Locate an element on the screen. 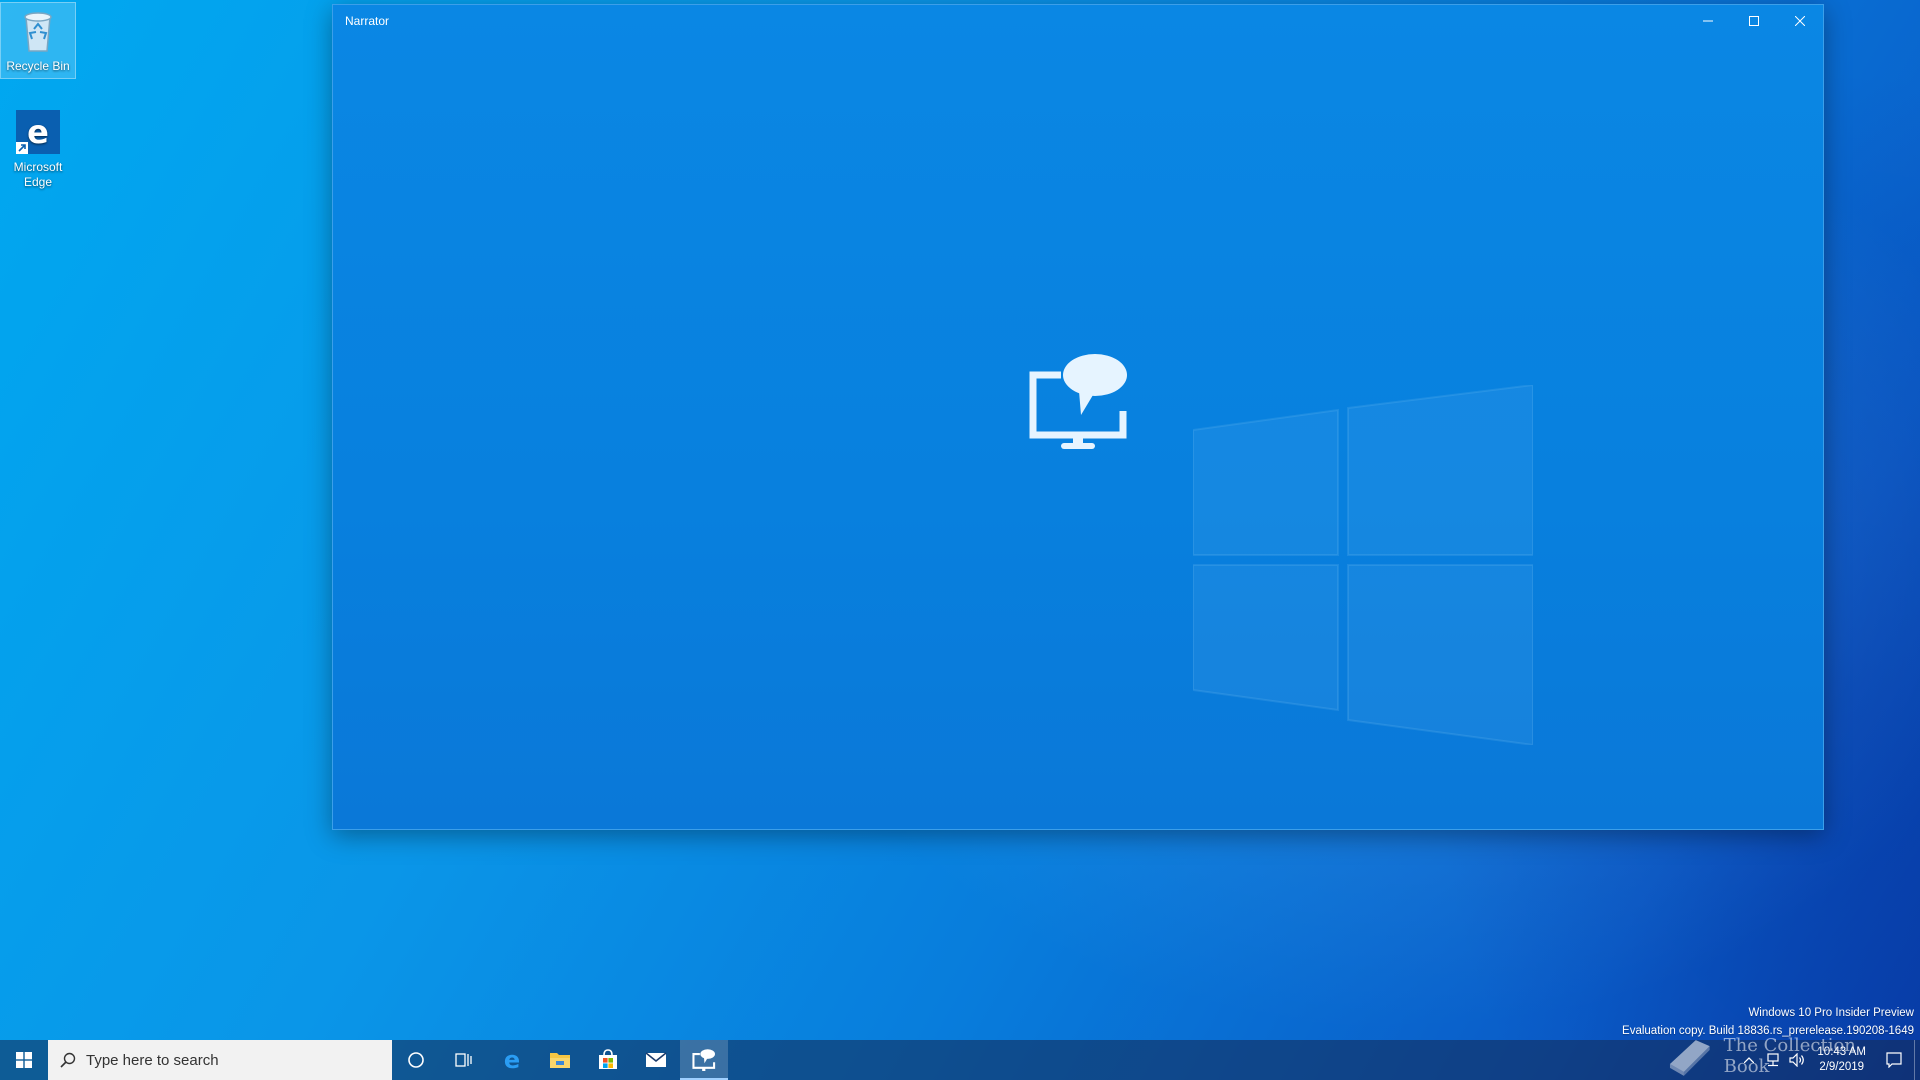  start-button is located at coordinates (24, 1060).